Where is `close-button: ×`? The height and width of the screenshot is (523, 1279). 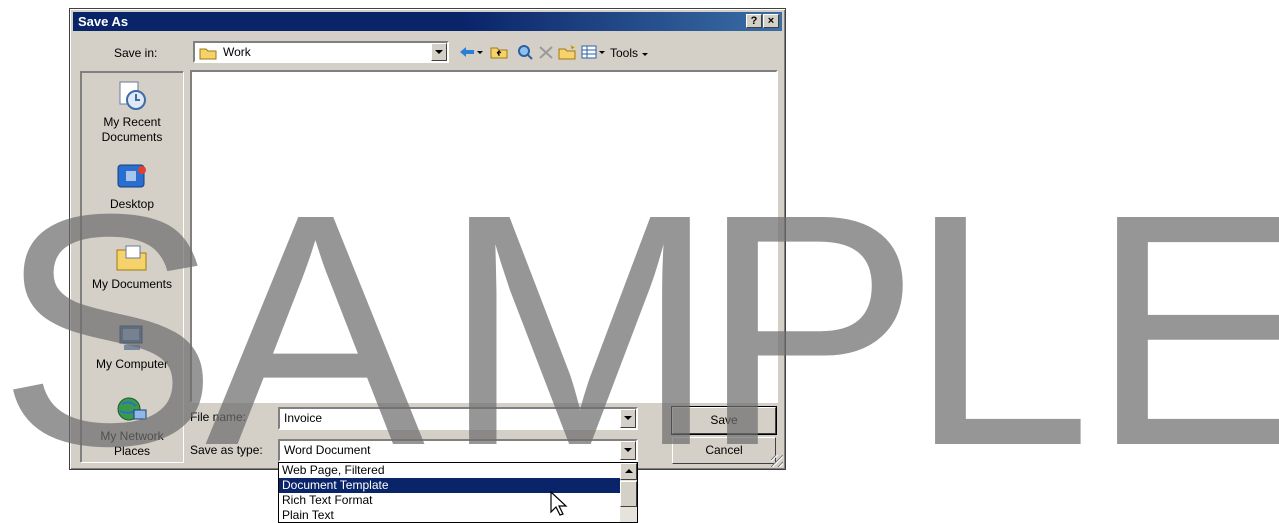 close-button: × is located at coordinates (771, 21).